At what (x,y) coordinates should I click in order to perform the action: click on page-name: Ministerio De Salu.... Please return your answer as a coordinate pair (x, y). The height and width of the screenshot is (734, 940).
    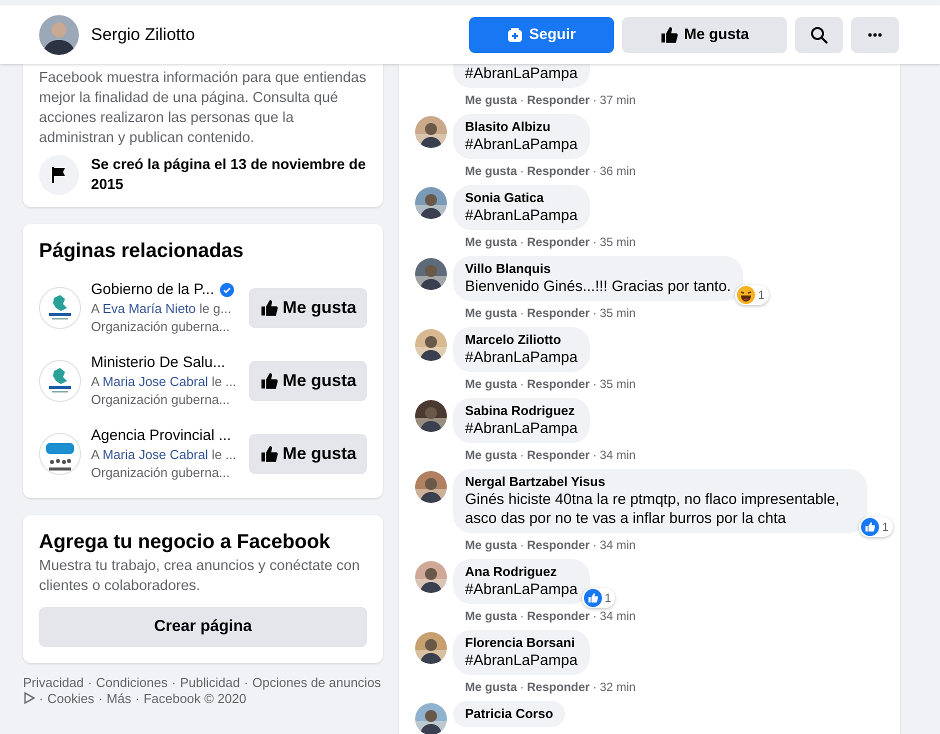
    Looking at the image, I should click on (158, 362).